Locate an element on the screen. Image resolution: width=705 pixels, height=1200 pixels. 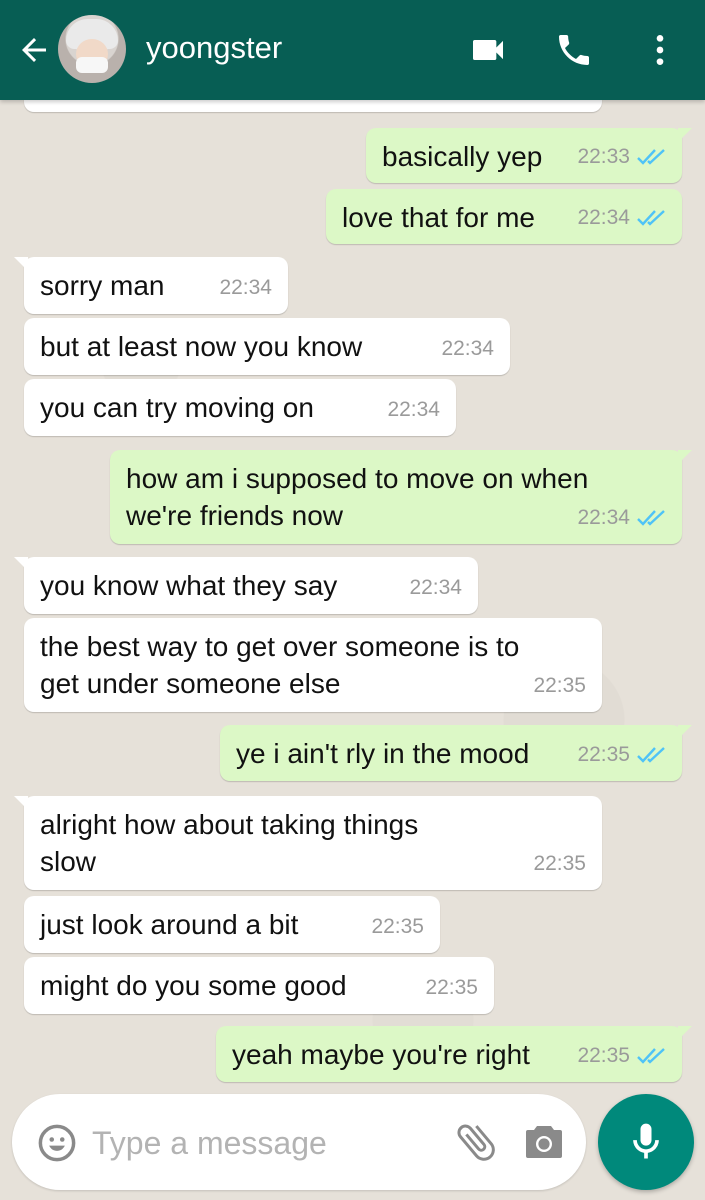
message-text: just look around a bit is located at coordinates (169, 924).